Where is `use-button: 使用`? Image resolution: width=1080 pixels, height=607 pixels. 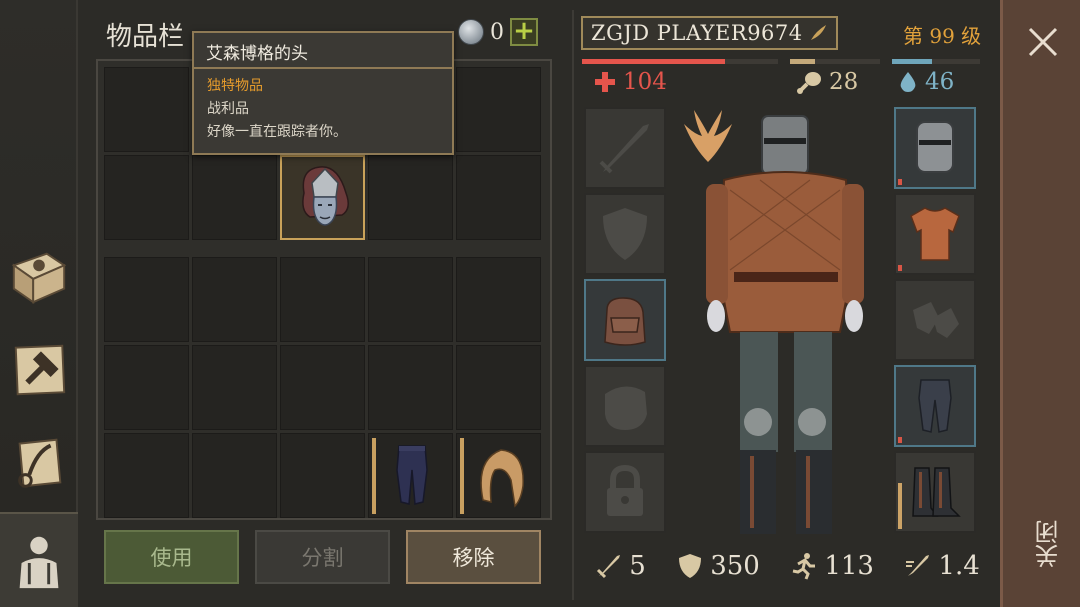 use-button: 使用 is located at coordinates (171, 557).